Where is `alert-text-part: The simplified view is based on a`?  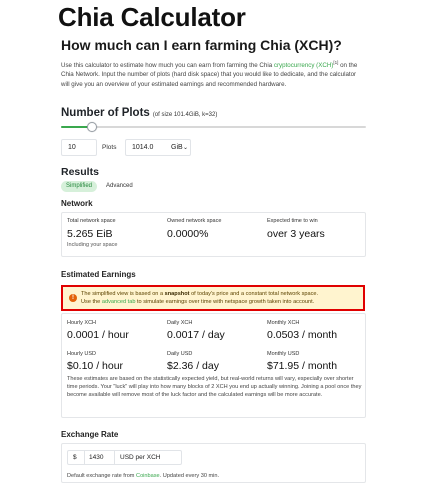 alert-text-part: The simplified view is based on a is located at coordinates (123, 294).